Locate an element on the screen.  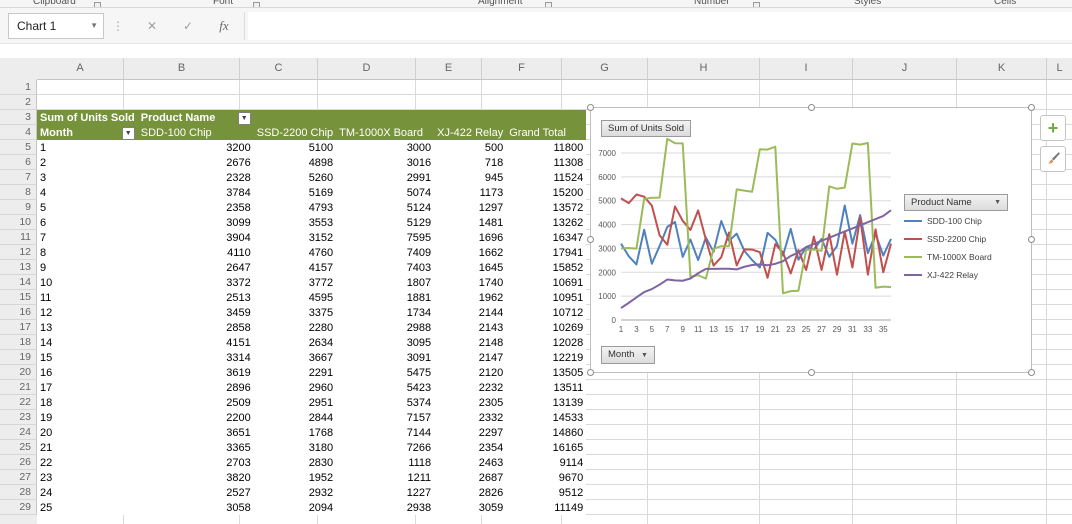
pivot-value-cell: 3058 is located at coordinates (195, 507).